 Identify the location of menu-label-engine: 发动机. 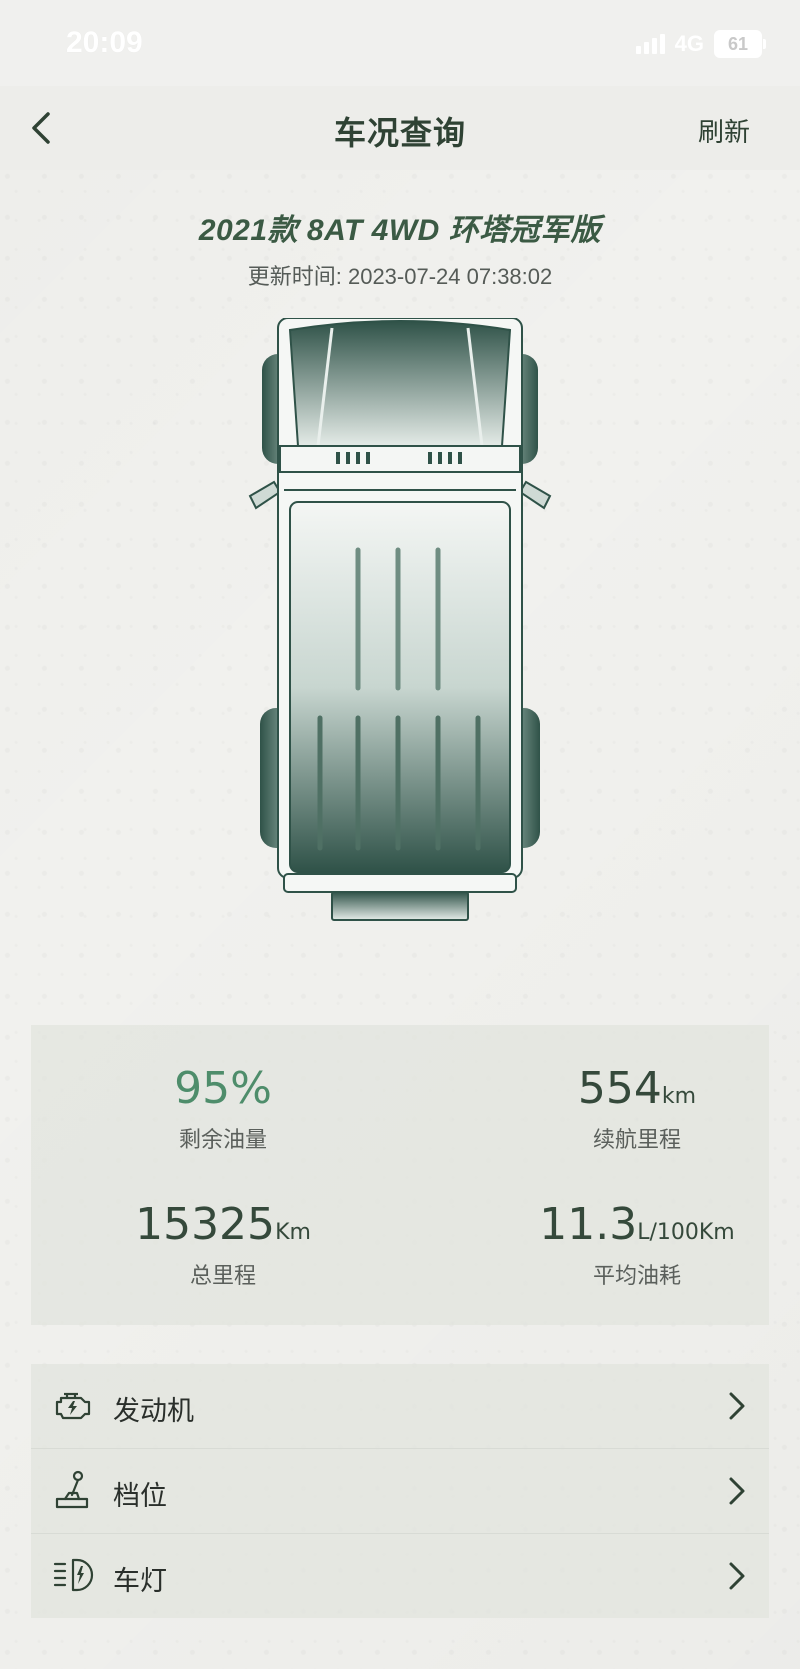
(153, 1411).